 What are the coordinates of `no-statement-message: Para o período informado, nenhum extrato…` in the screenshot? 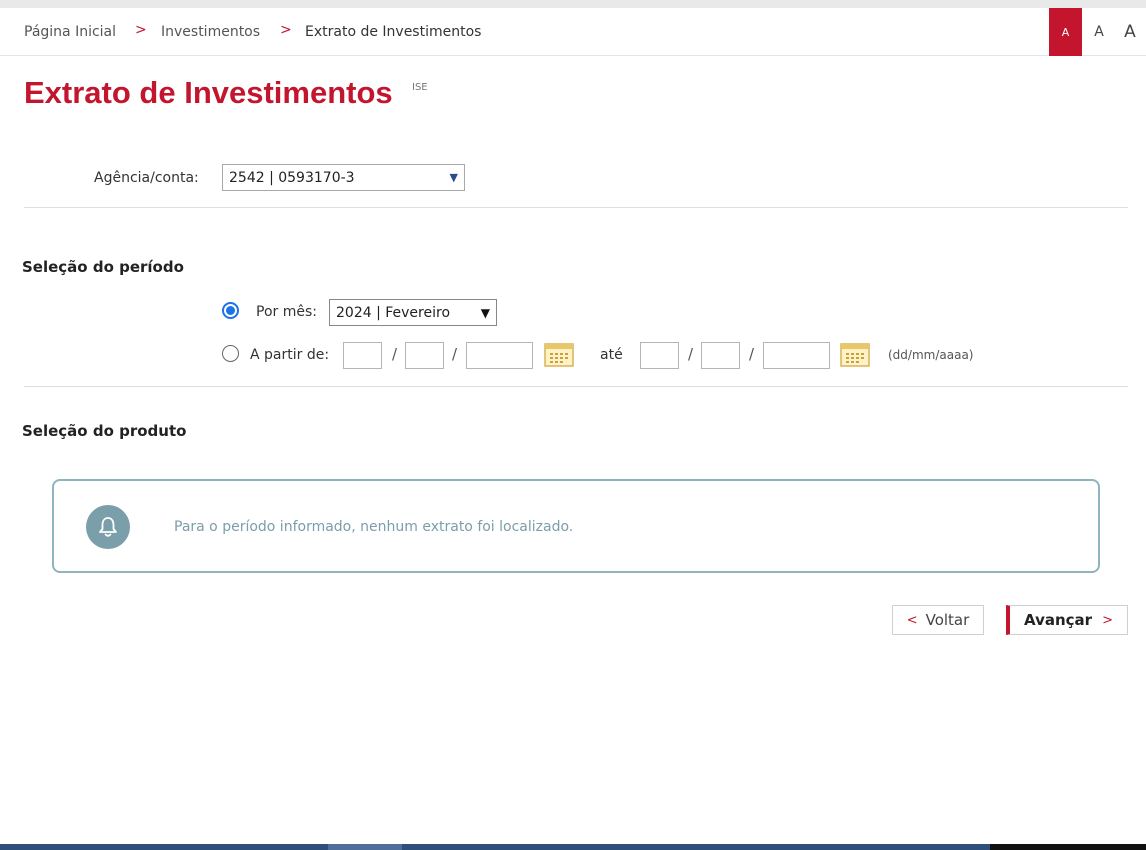 It's located at (374, 527).